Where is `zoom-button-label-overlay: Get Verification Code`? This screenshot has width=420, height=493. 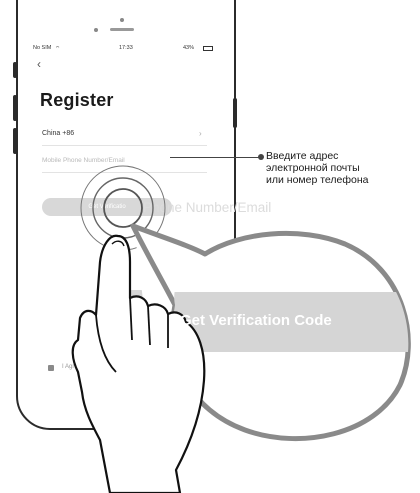
zoom-button-label-overlay: Get Verification Code is located at coordinates (256, 320).